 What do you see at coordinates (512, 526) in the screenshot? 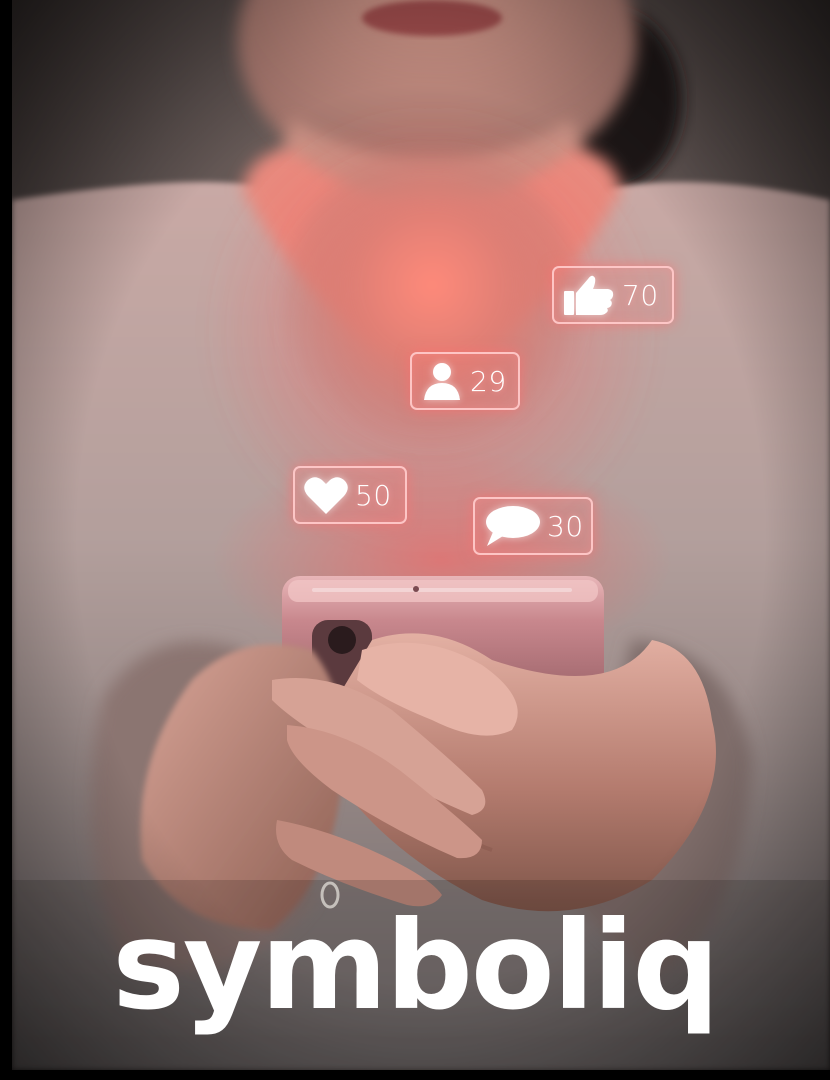
I see `speech-bubble-icon` at bounding box center [512, 526].